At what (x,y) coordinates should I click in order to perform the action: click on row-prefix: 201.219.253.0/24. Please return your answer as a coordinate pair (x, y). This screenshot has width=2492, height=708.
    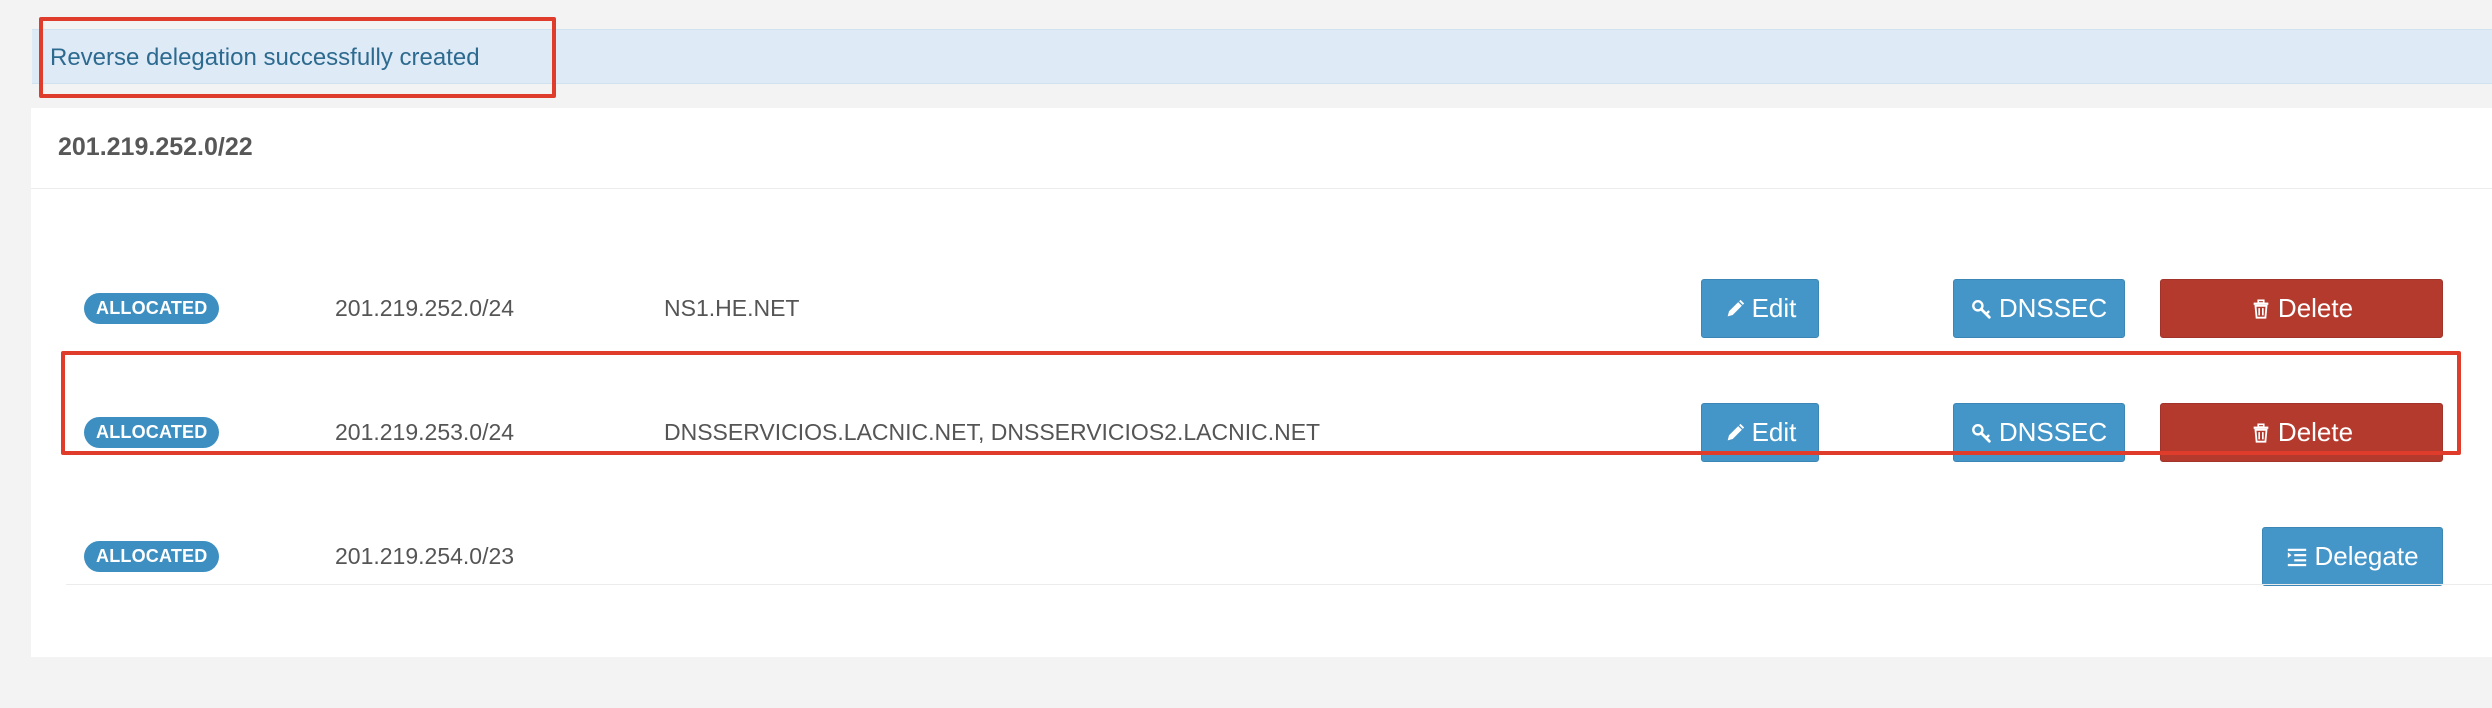
    Looking at the image, I should click on (425, 432).